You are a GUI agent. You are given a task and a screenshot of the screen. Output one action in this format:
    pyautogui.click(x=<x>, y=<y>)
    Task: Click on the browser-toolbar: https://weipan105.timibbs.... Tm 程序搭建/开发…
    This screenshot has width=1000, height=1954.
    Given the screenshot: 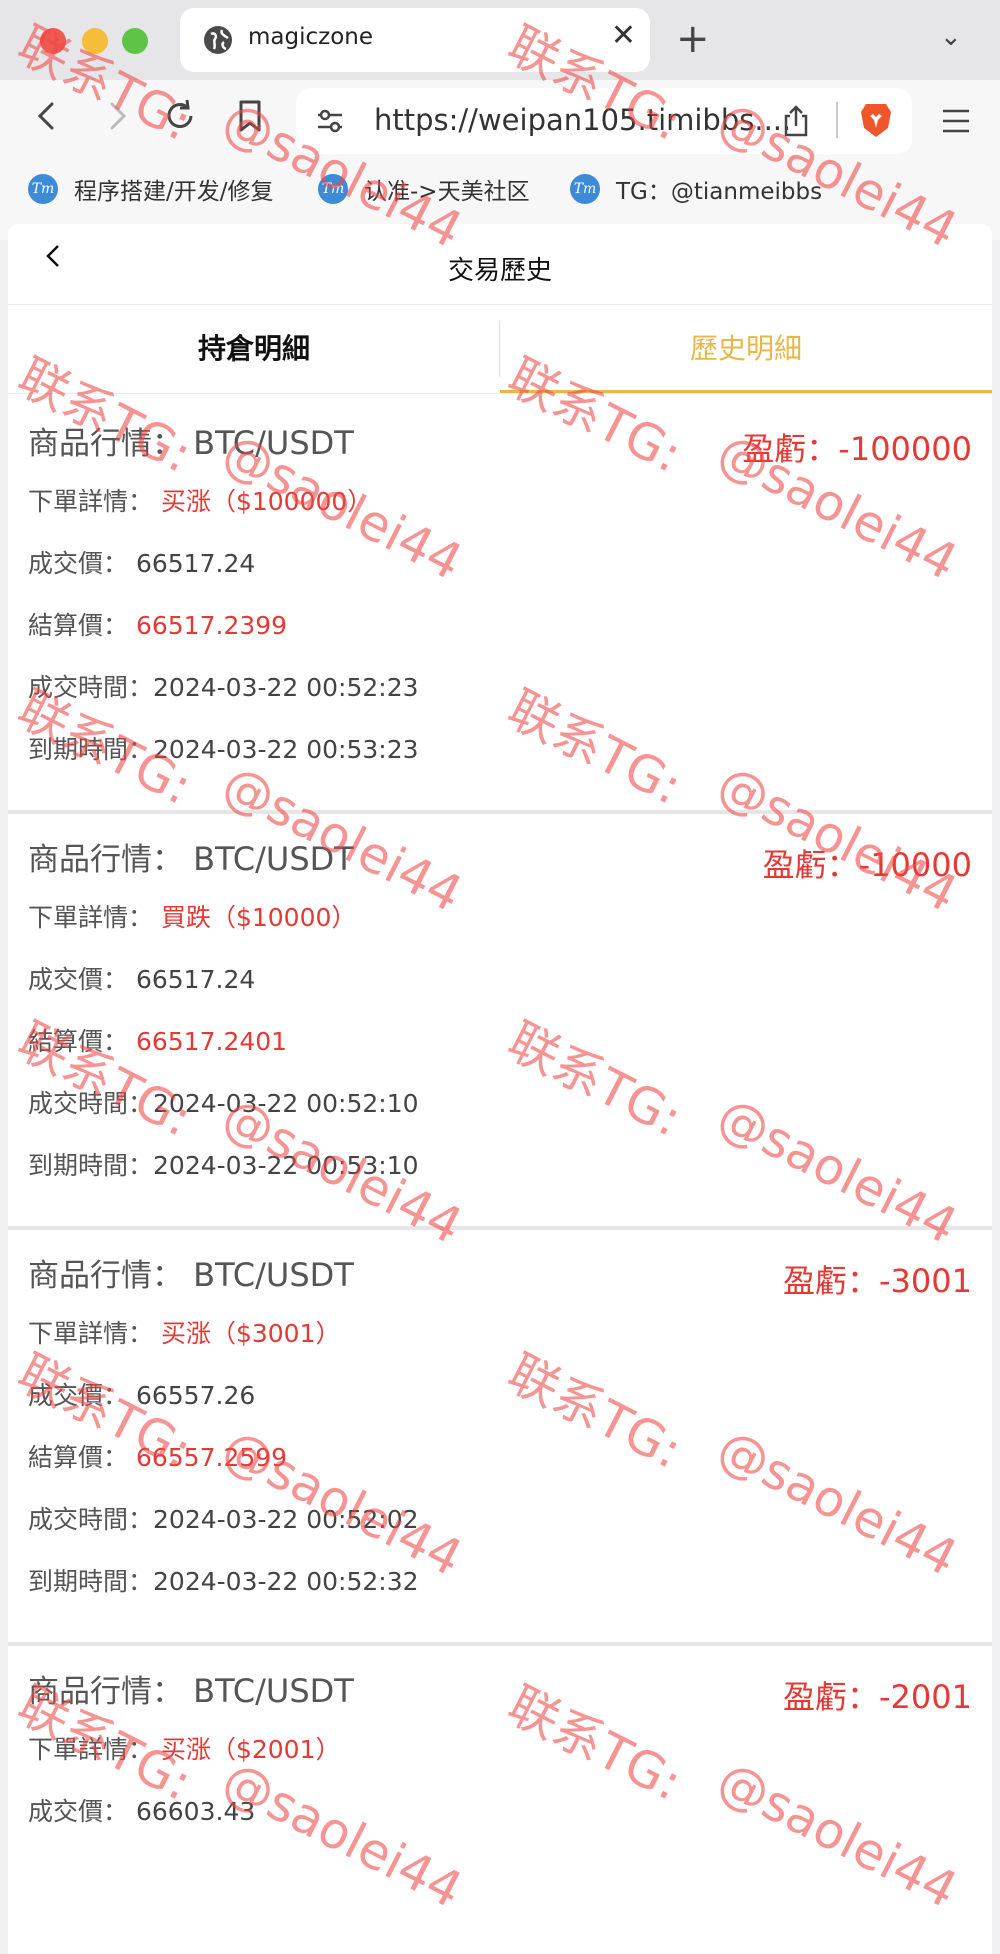 What is the action you would take?
    pyautogui.click(x=500, y=160)
    